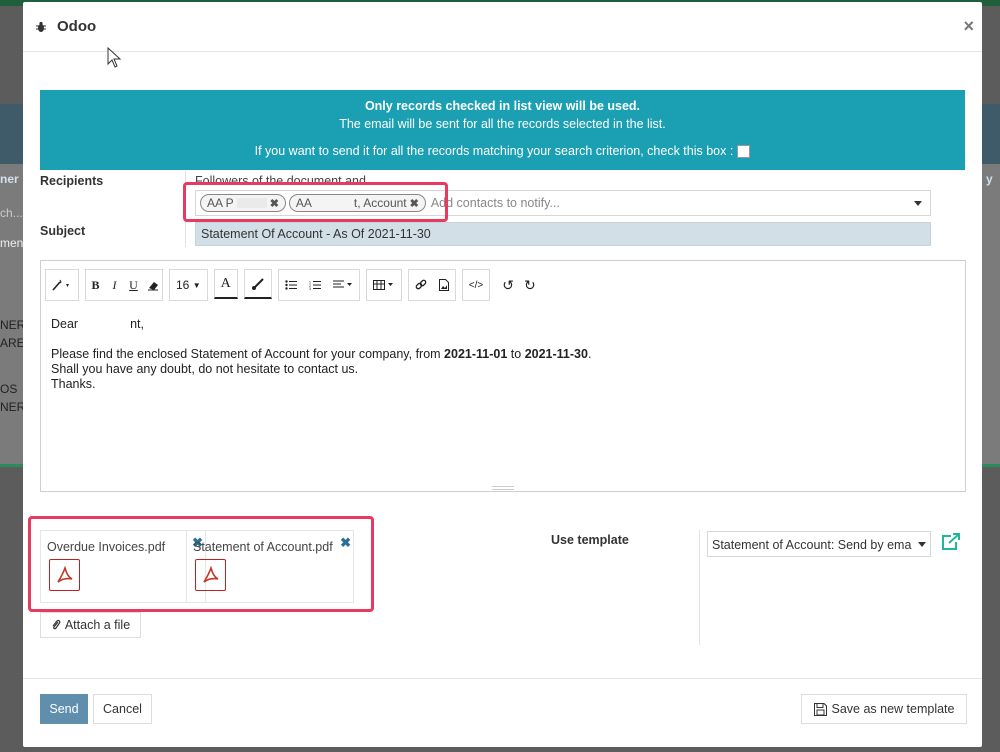 The image size is (1000, 752). I want to click on history-group: ↺ ↻, so click(518, 285).